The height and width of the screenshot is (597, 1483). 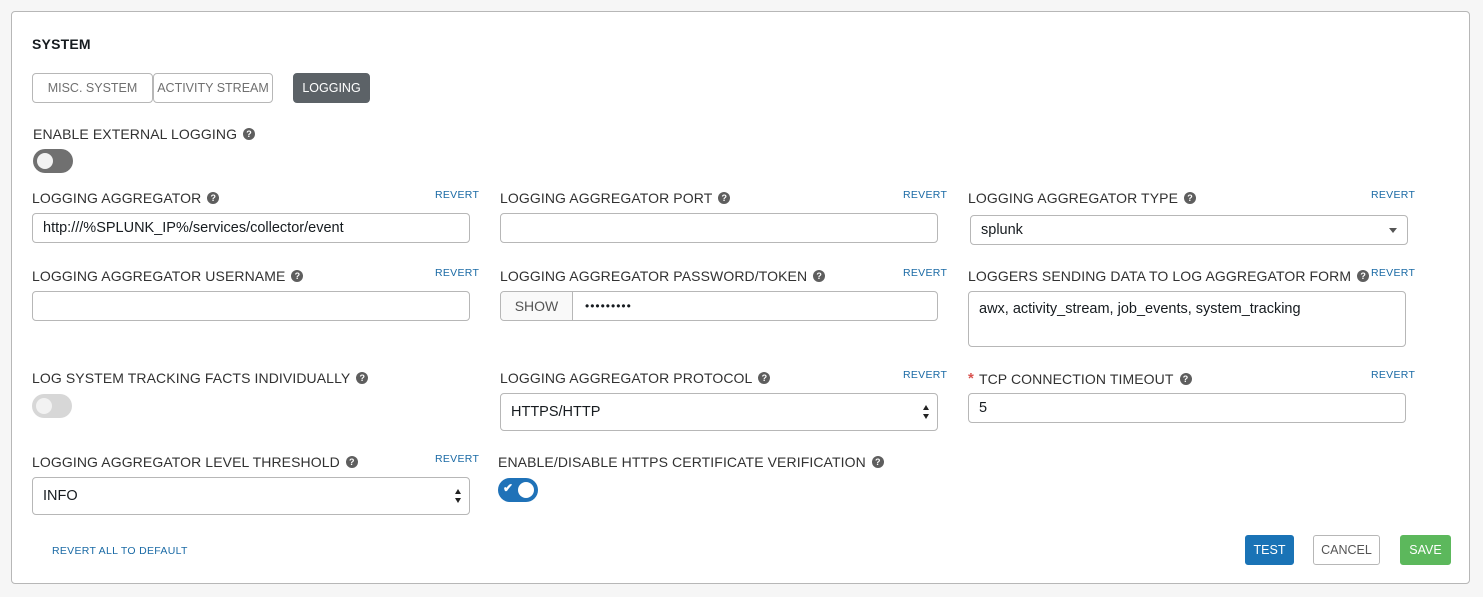 What do you see at coordinates (195, 462) in the screenshot?
I see `level-threshold-label: LOGGING AGGREGATOR LEVEL THRESHOLD ?` at bounding box center [195, 462].